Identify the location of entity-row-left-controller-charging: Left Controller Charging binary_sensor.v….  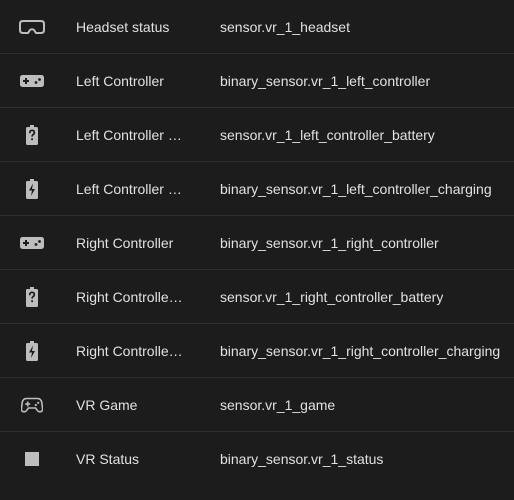
(257, 189).